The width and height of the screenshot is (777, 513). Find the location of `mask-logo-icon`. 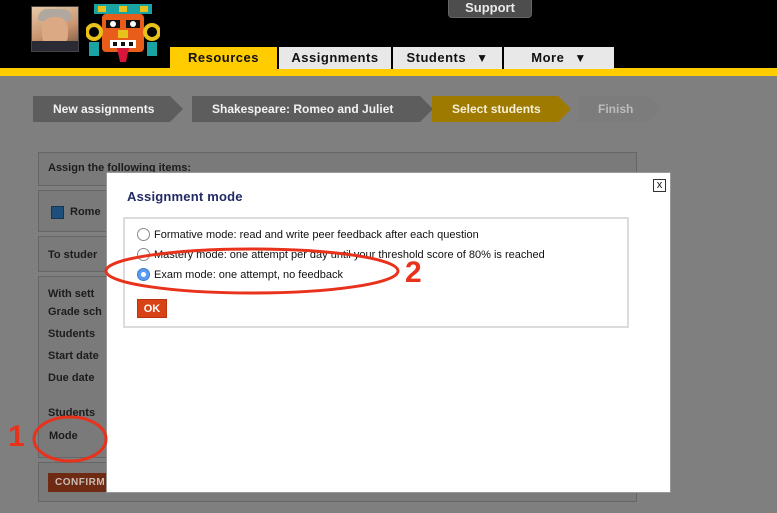

mask-logo-icon is located at coordinates (123, 33).